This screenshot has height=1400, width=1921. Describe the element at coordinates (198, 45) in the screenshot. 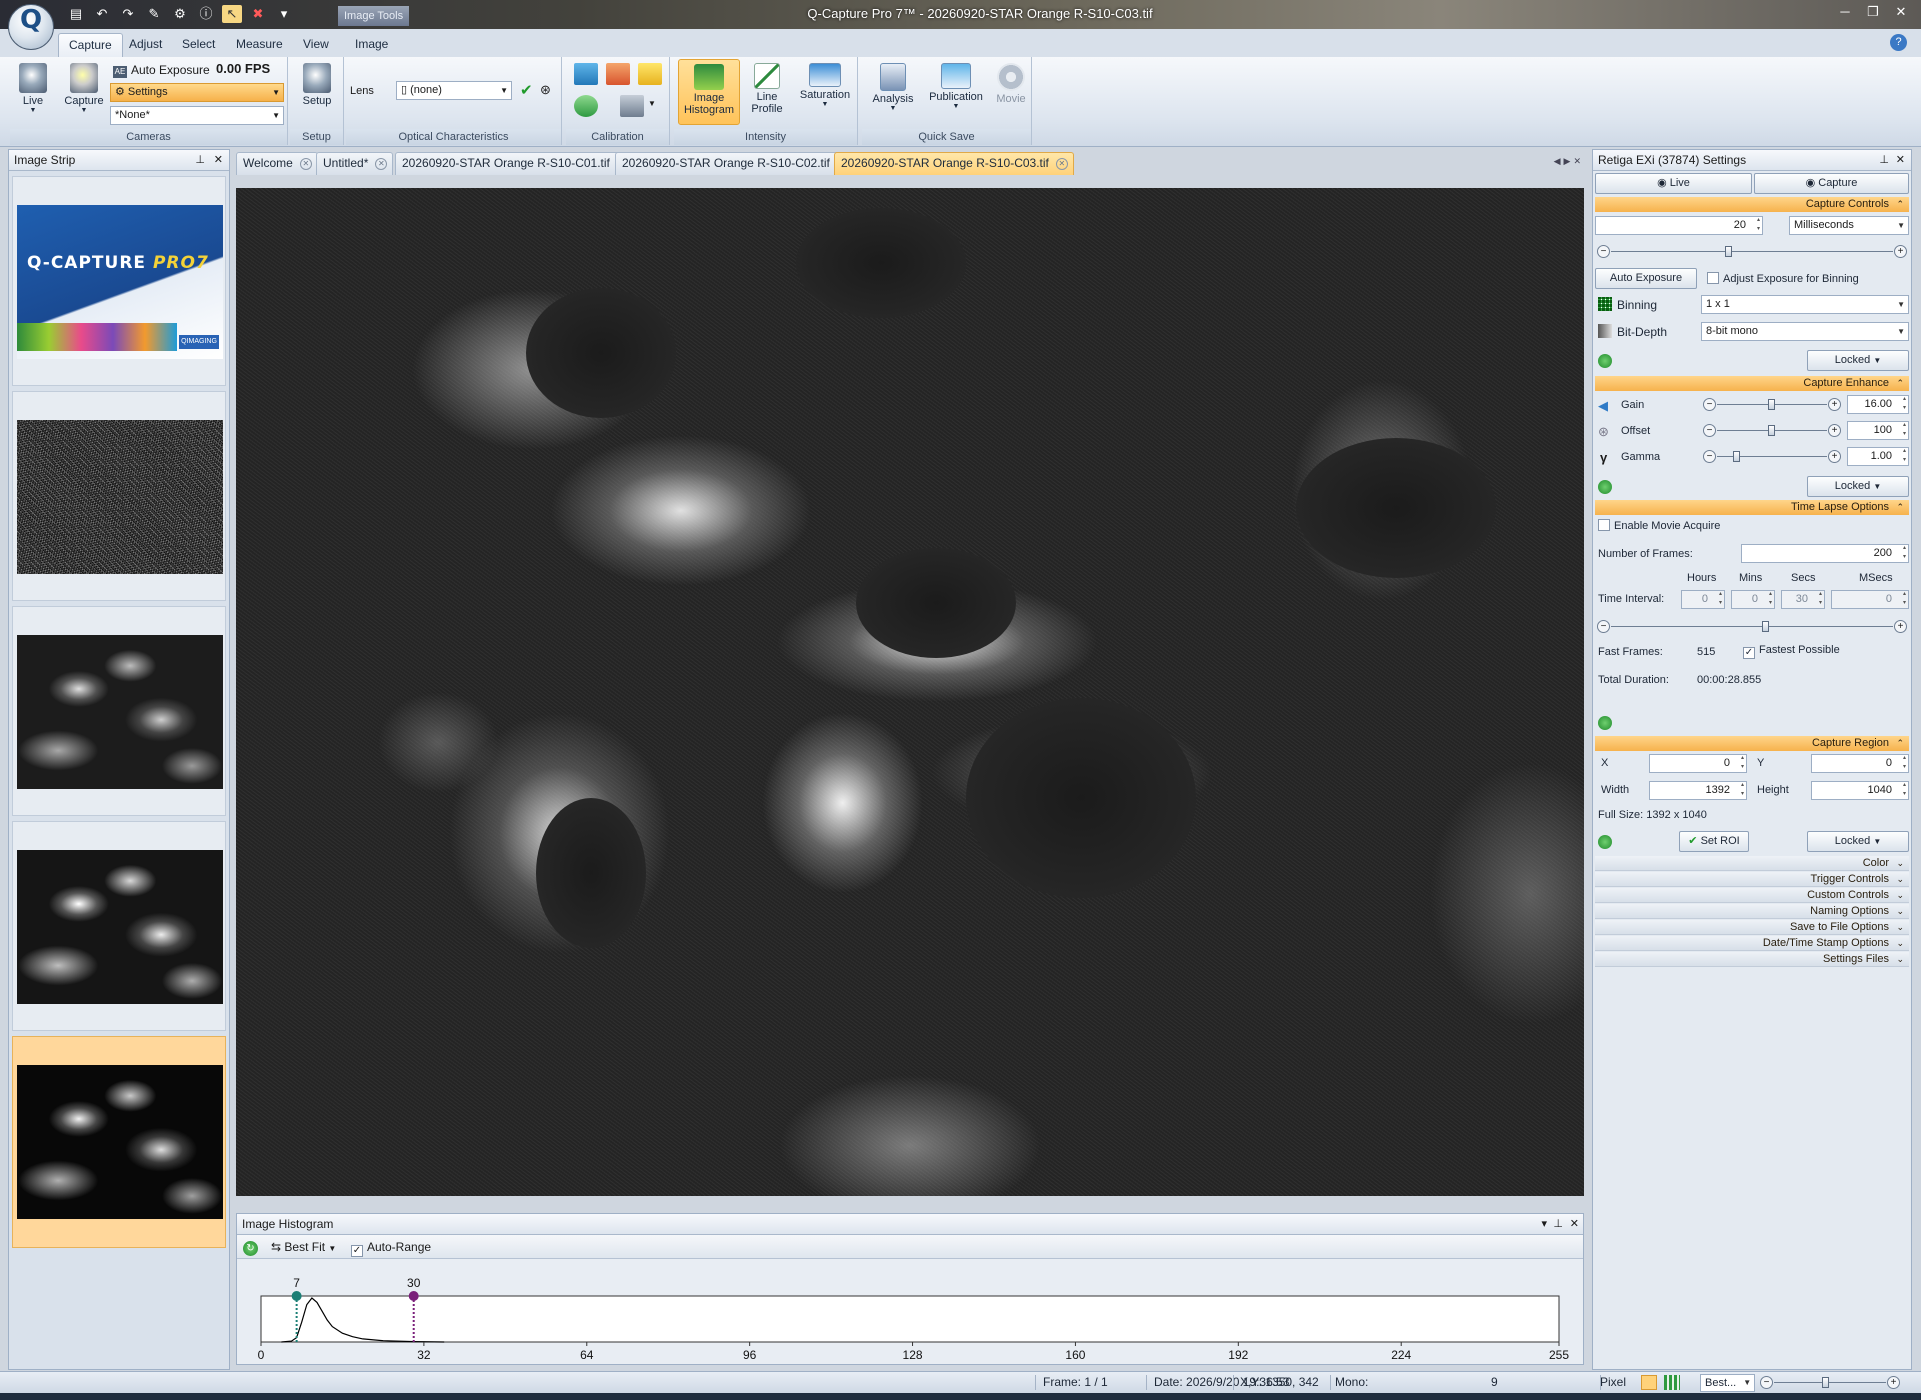

I see `tab-select: Select` at that location.